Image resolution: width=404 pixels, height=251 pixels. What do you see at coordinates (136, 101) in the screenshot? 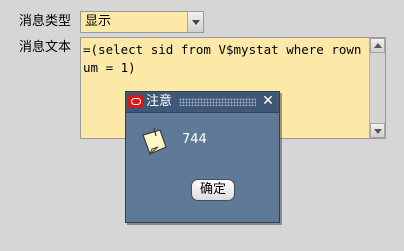
I see `oracle-icon` at bounding box center [136, 101].